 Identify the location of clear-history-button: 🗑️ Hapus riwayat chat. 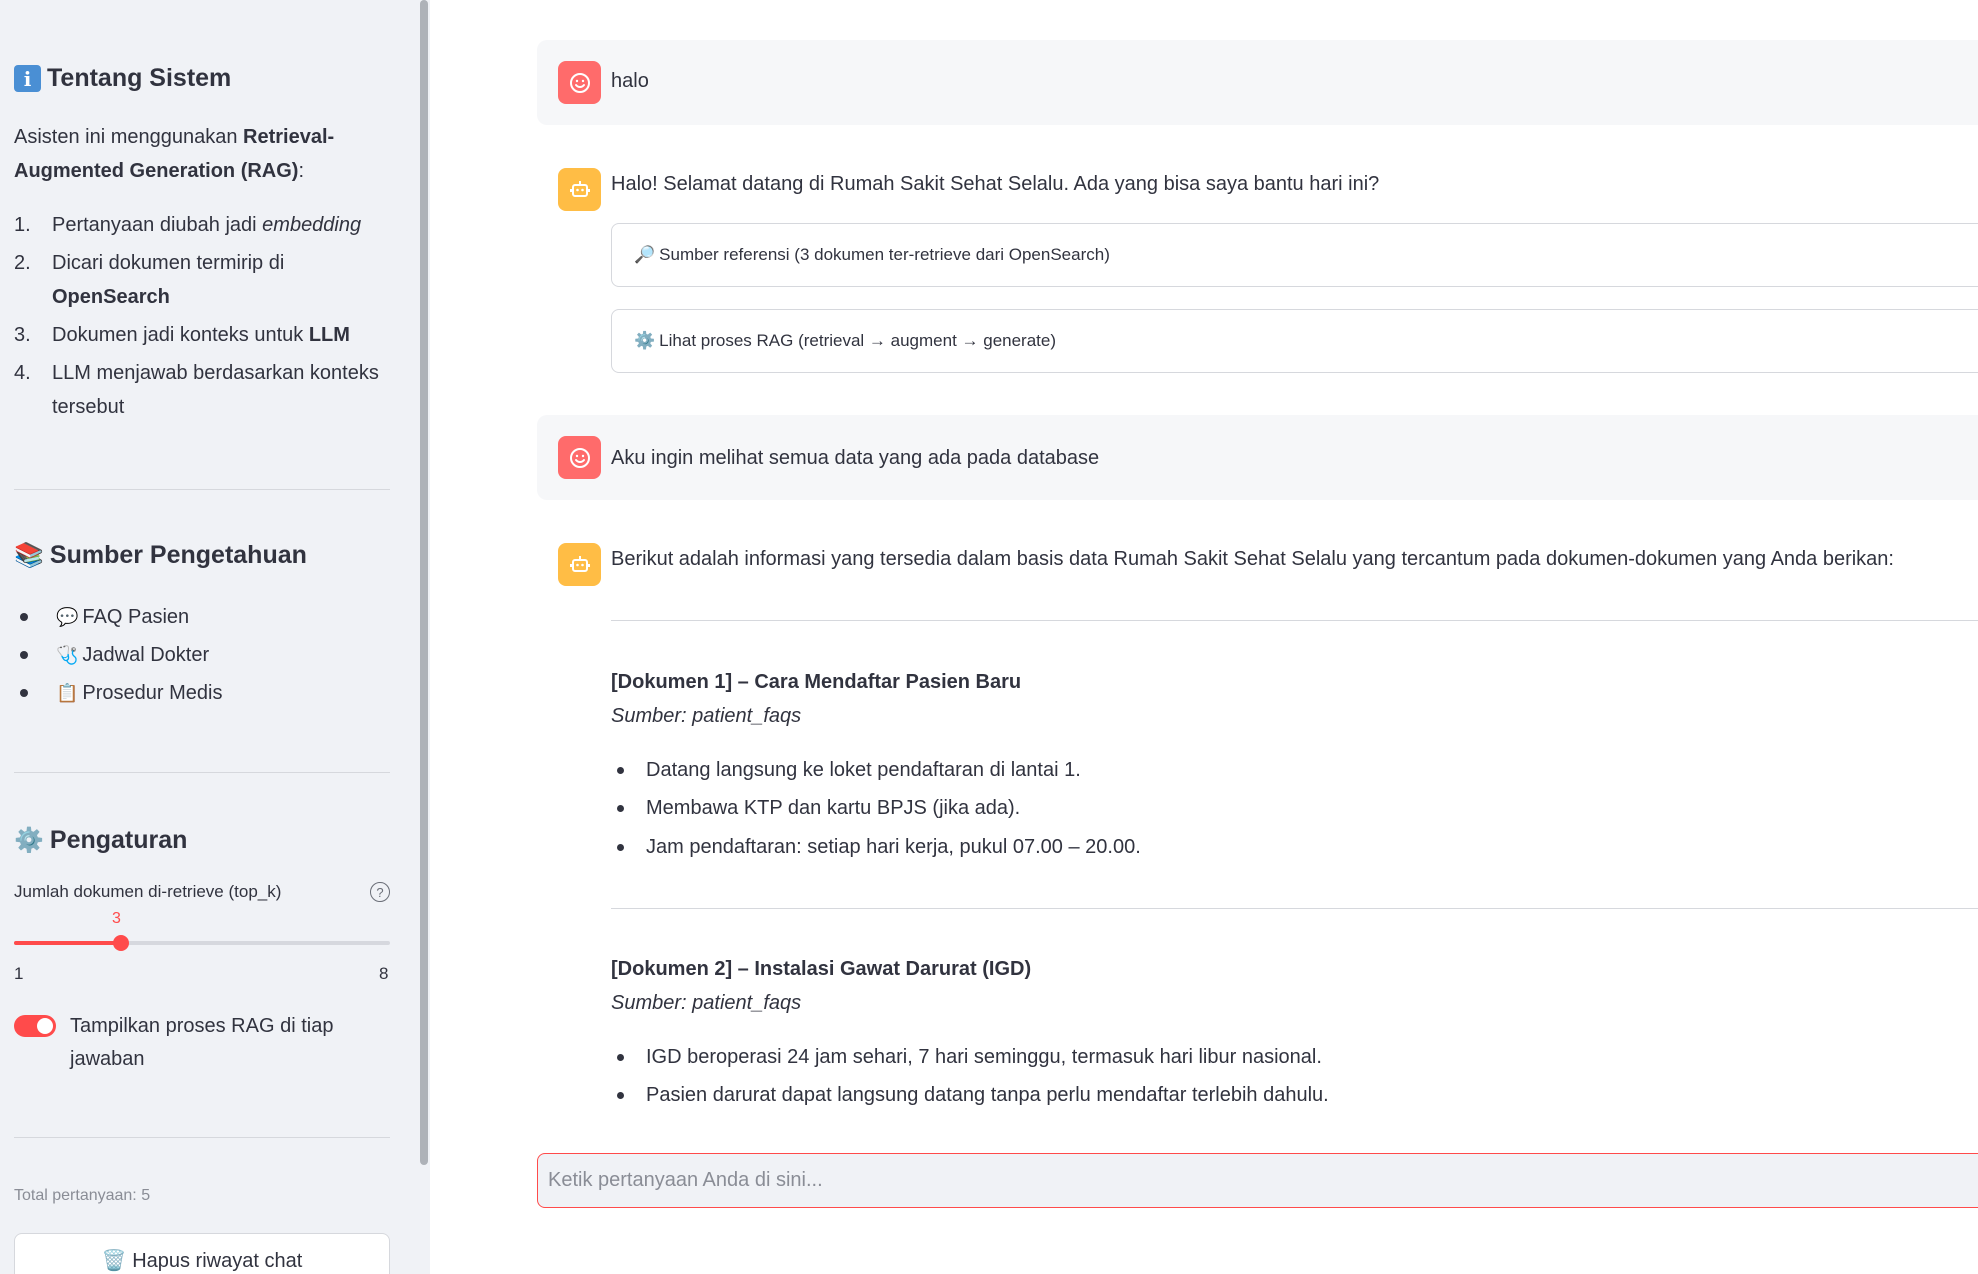
(202, 1253).